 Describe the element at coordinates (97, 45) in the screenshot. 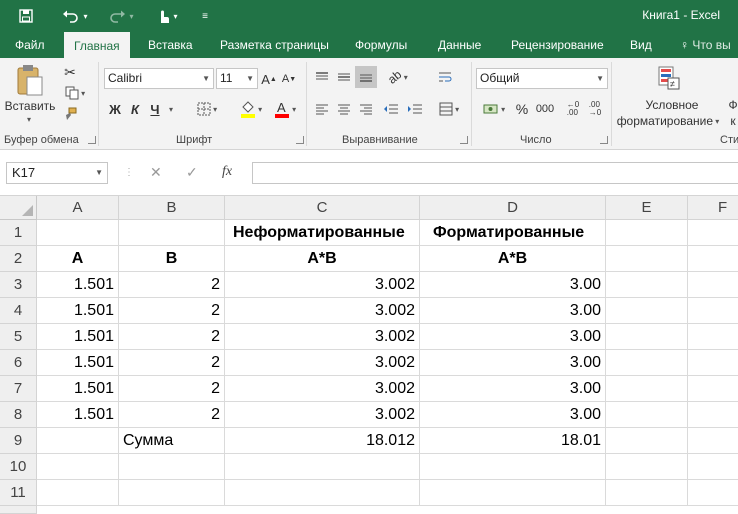

I see `tab-home: Главная` at that location.